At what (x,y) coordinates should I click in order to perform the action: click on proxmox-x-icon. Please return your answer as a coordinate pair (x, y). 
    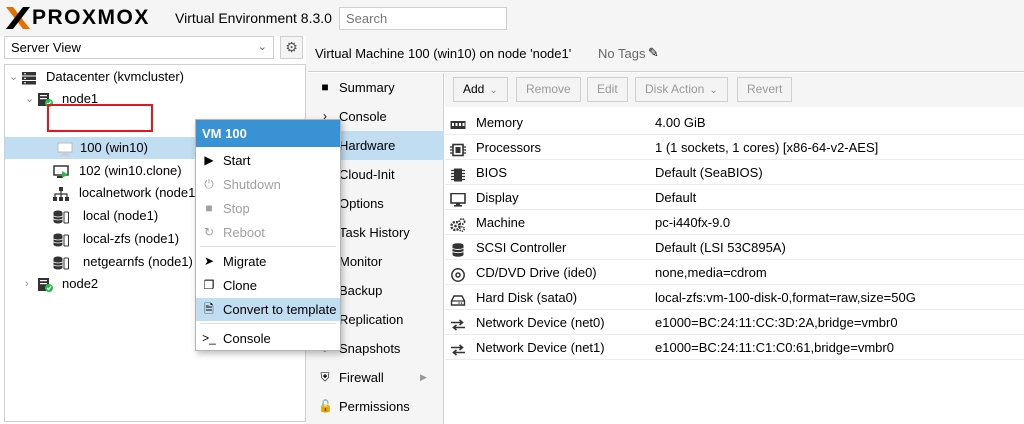
    Looking at the image, I should click on (18, 18).